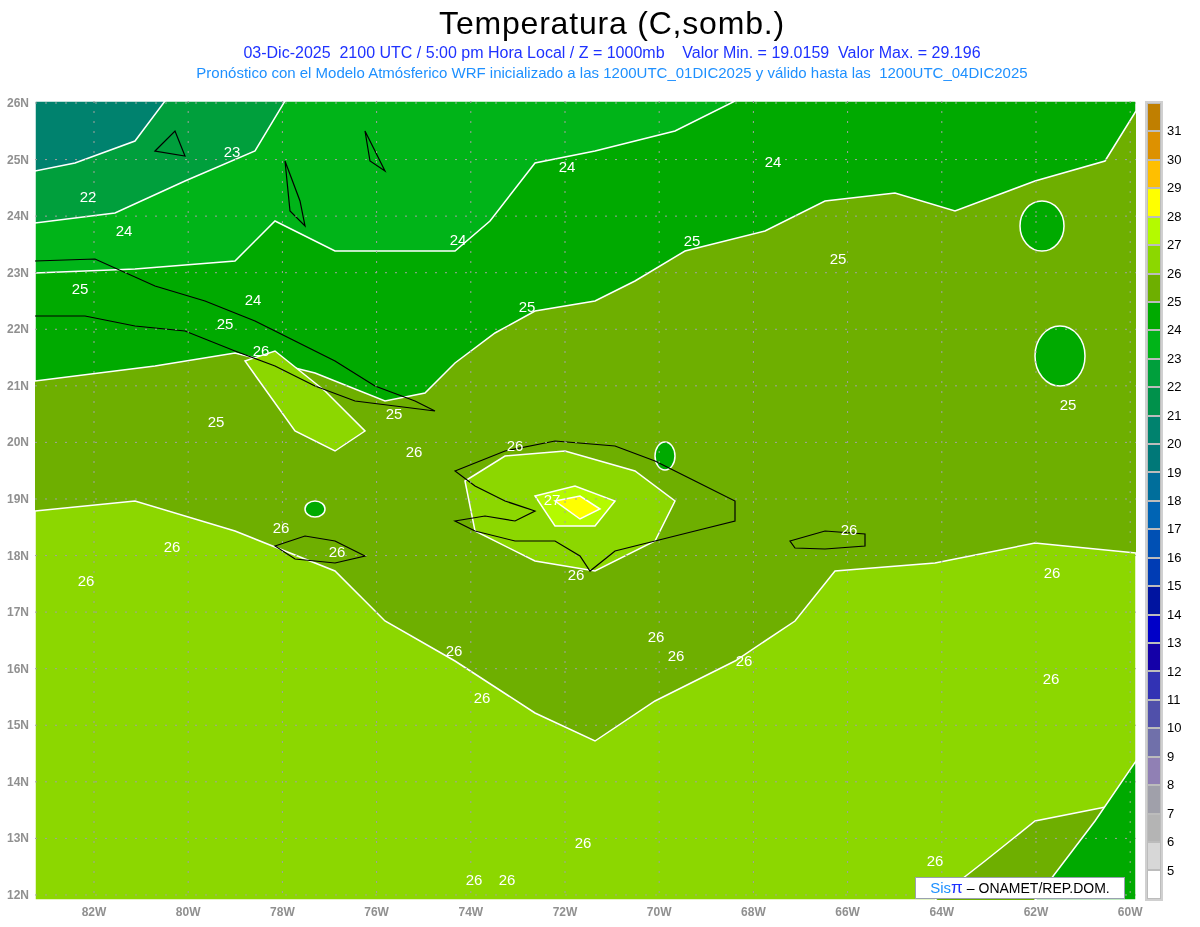  What do you see at coordinates (1174, 700) in the screenshot?
I see `scale-label: 11` at bounding box center [1174, 700].